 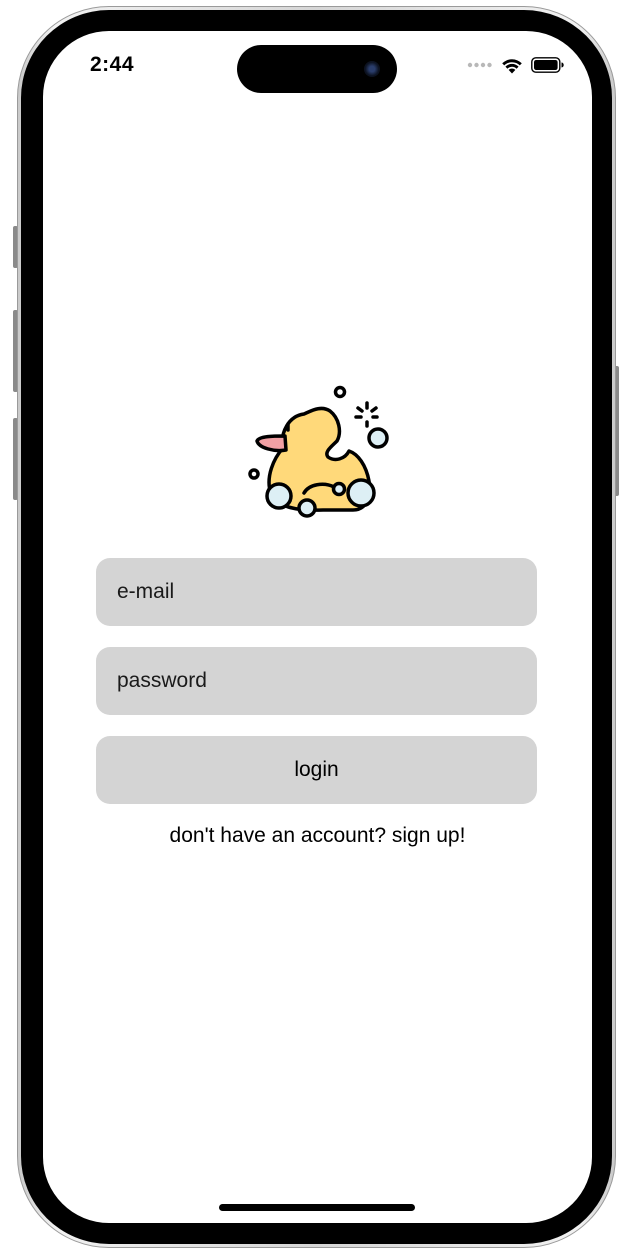 What do you see at coordinates (317, 836) in the screenshot?
I see `signup-link: don't have an account? sign up!` at bounding box center [317, 836].